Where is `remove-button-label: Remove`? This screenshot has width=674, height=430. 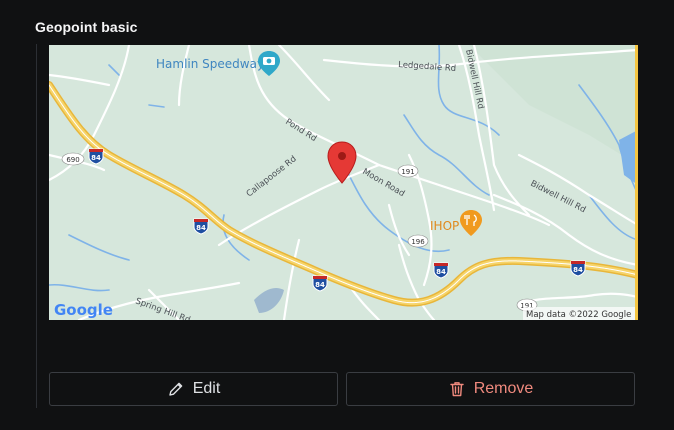 remove-button-label: Remove is located at coordinates (503, 388).